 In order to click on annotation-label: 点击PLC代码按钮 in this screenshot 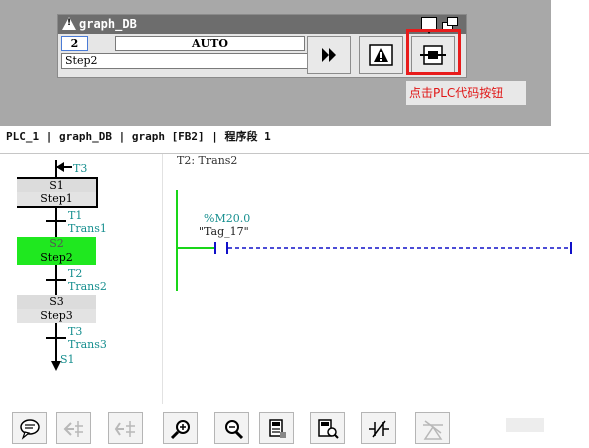, I will do `click(466, 93)`.